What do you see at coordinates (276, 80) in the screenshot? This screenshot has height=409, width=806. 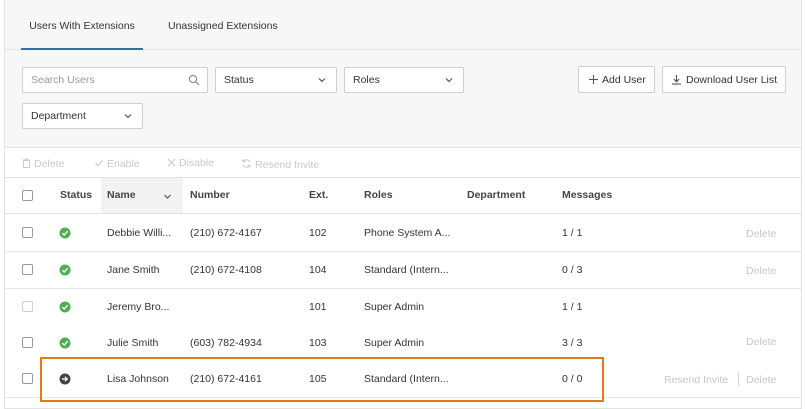 I see `status-dropdown: Status` at bounding box center [276, 80].